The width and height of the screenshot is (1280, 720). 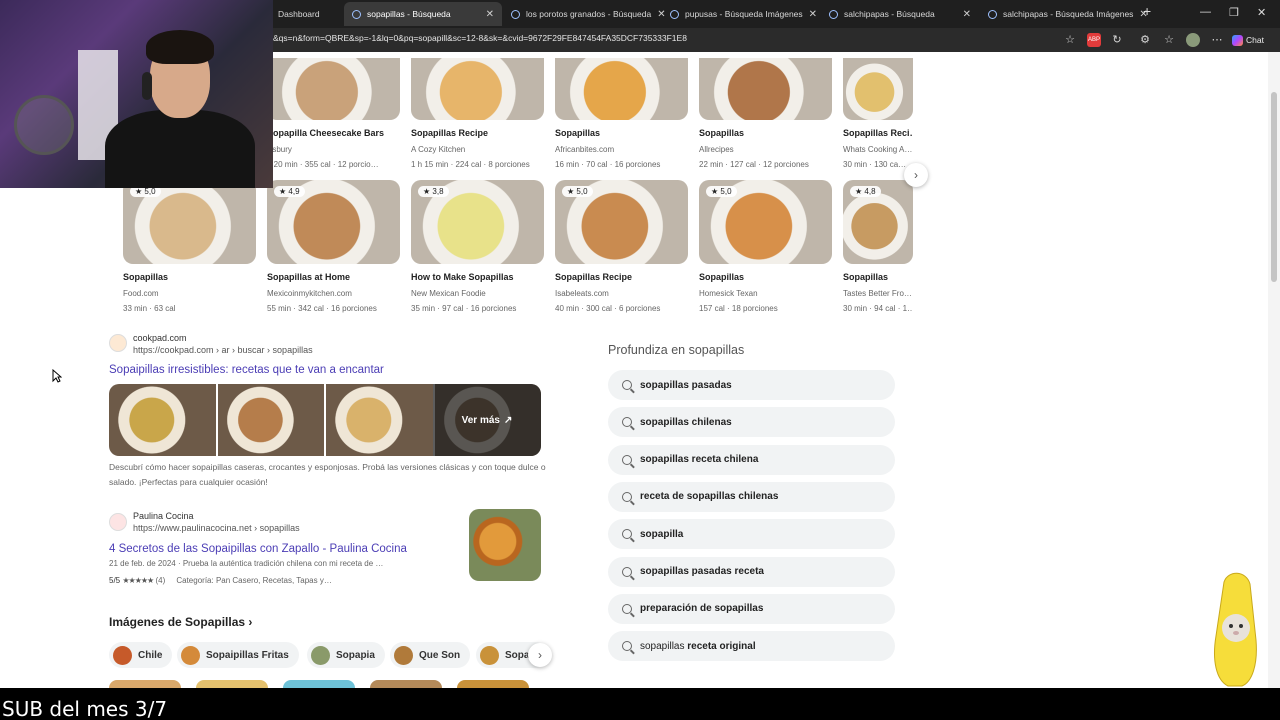 I want to click on see-more-button: Ver más ↗, so click(x=487, y=420).